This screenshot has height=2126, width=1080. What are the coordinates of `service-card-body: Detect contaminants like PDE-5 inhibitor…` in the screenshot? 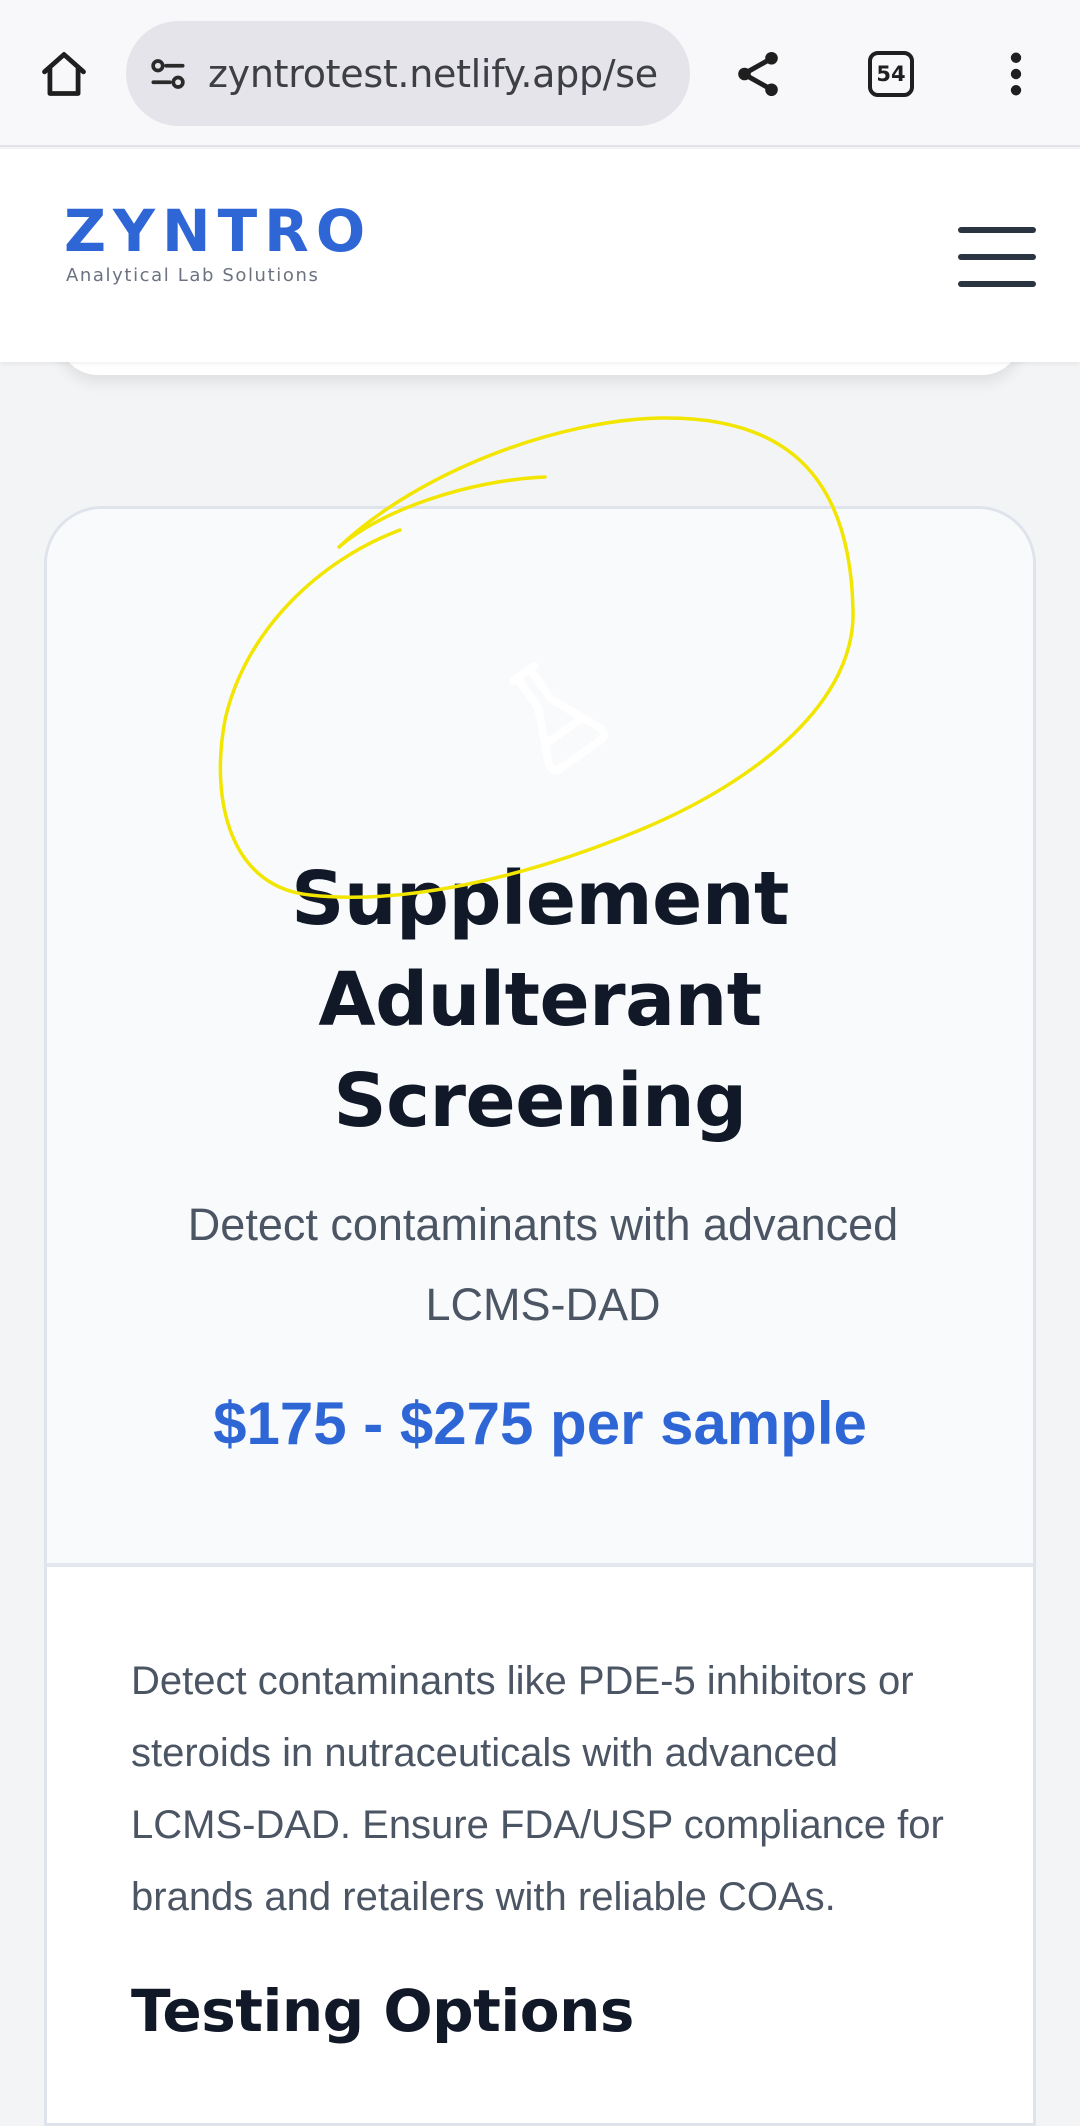 It's located at (546, 1845).